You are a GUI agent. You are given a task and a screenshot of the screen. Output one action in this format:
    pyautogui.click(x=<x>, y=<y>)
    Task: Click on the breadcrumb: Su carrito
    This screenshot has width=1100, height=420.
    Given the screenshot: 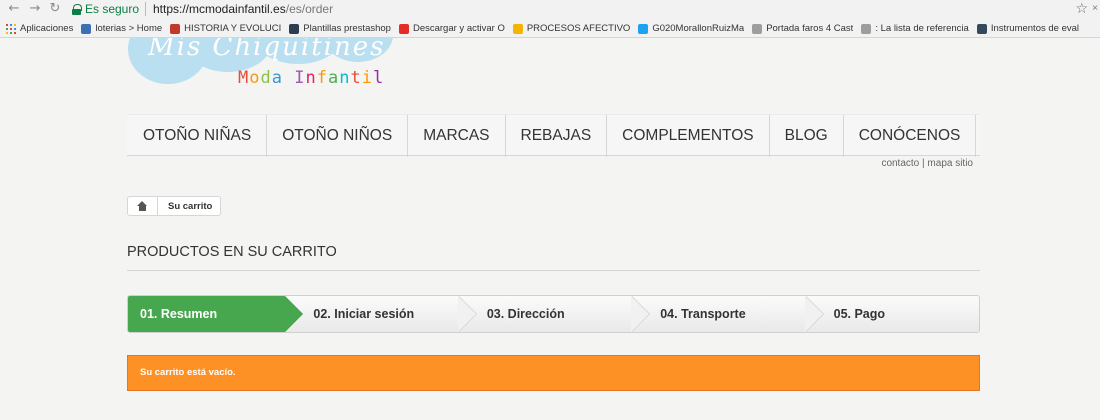 What is the action you would take?
    pyautogui.click(x=174, y=206)
    